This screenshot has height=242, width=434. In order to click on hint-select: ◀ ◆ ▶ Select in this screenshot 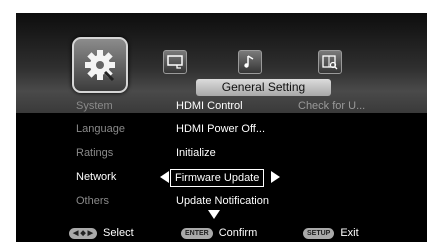, I will do `click(101, 233)`.